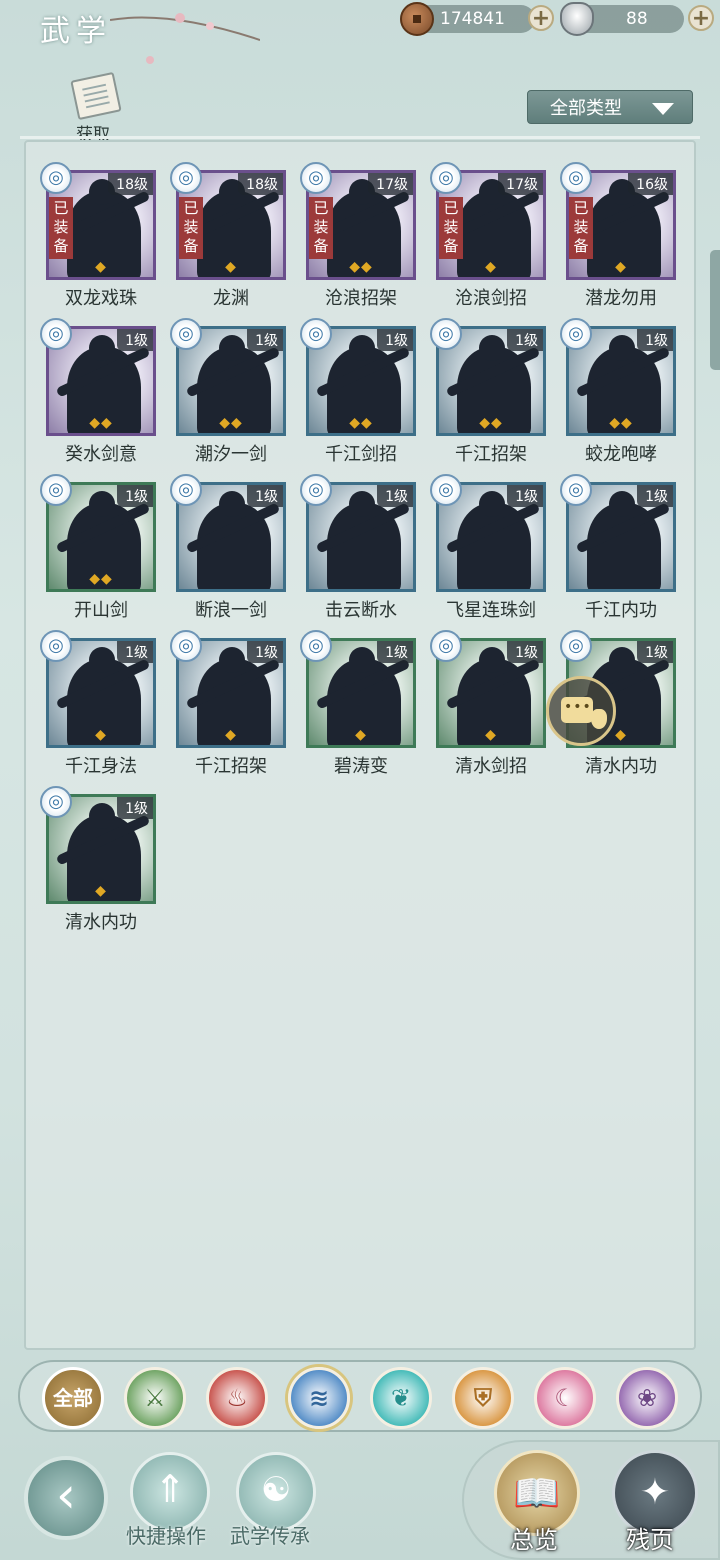 The width and height of the screenshot is (720, 1560). Describe the element at coordinates (715, 310) in the screenshot. I see `side-handle` at that location.